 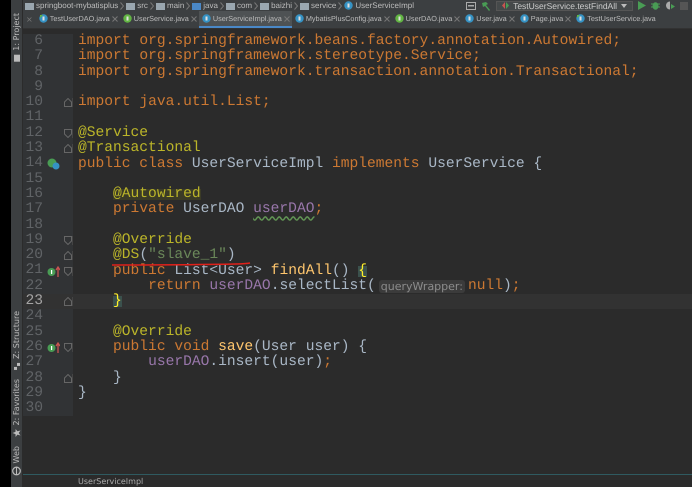 What do you see at coordinates (16, 470) in the screenshot?
I see `globe-icon` at bounding box center [16, 470].